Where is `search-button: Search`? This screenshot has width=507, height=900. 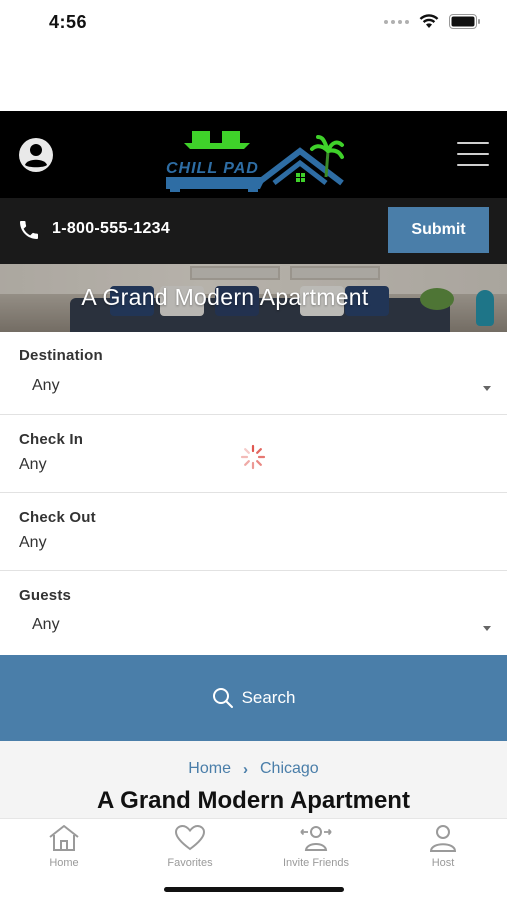
search-button: Search is located at coordinates (253, 698).